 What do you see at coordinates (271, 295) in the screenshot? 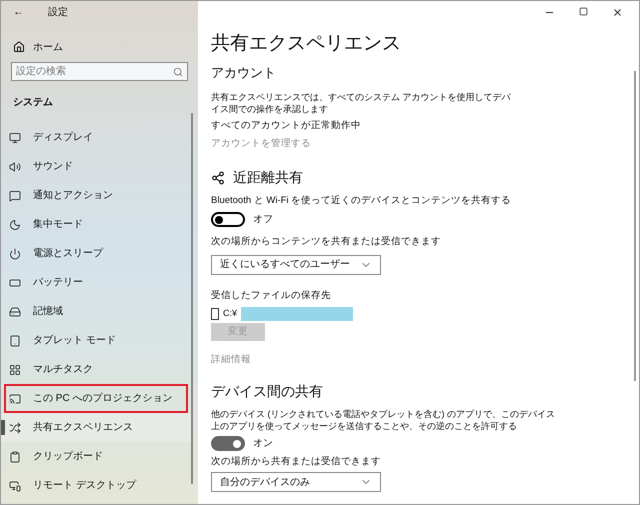
I see `field-label: 受信したファイルの保存先` at bounding box center [271, 295].